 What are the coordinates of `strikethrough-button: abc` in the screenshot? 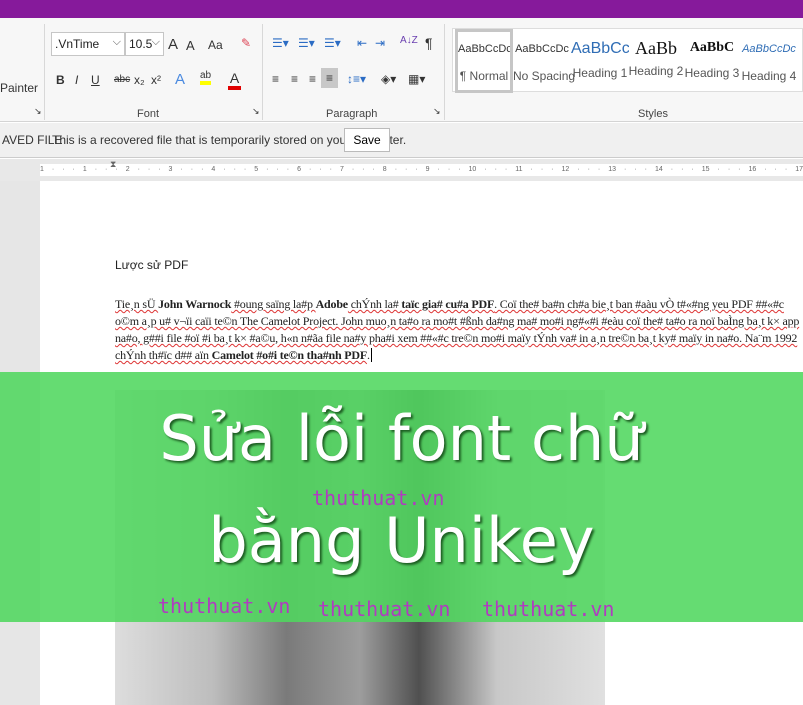 It's located at (122, 79).